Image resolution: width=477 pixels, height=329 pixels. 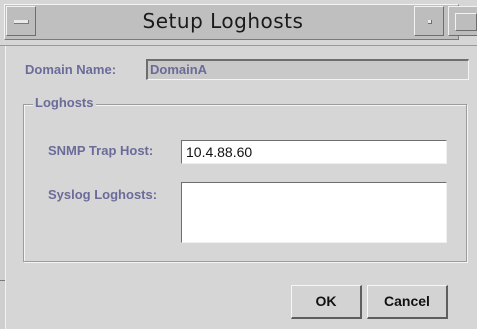 I want to click on frame-resize-notch, so click(x=2, y=280).